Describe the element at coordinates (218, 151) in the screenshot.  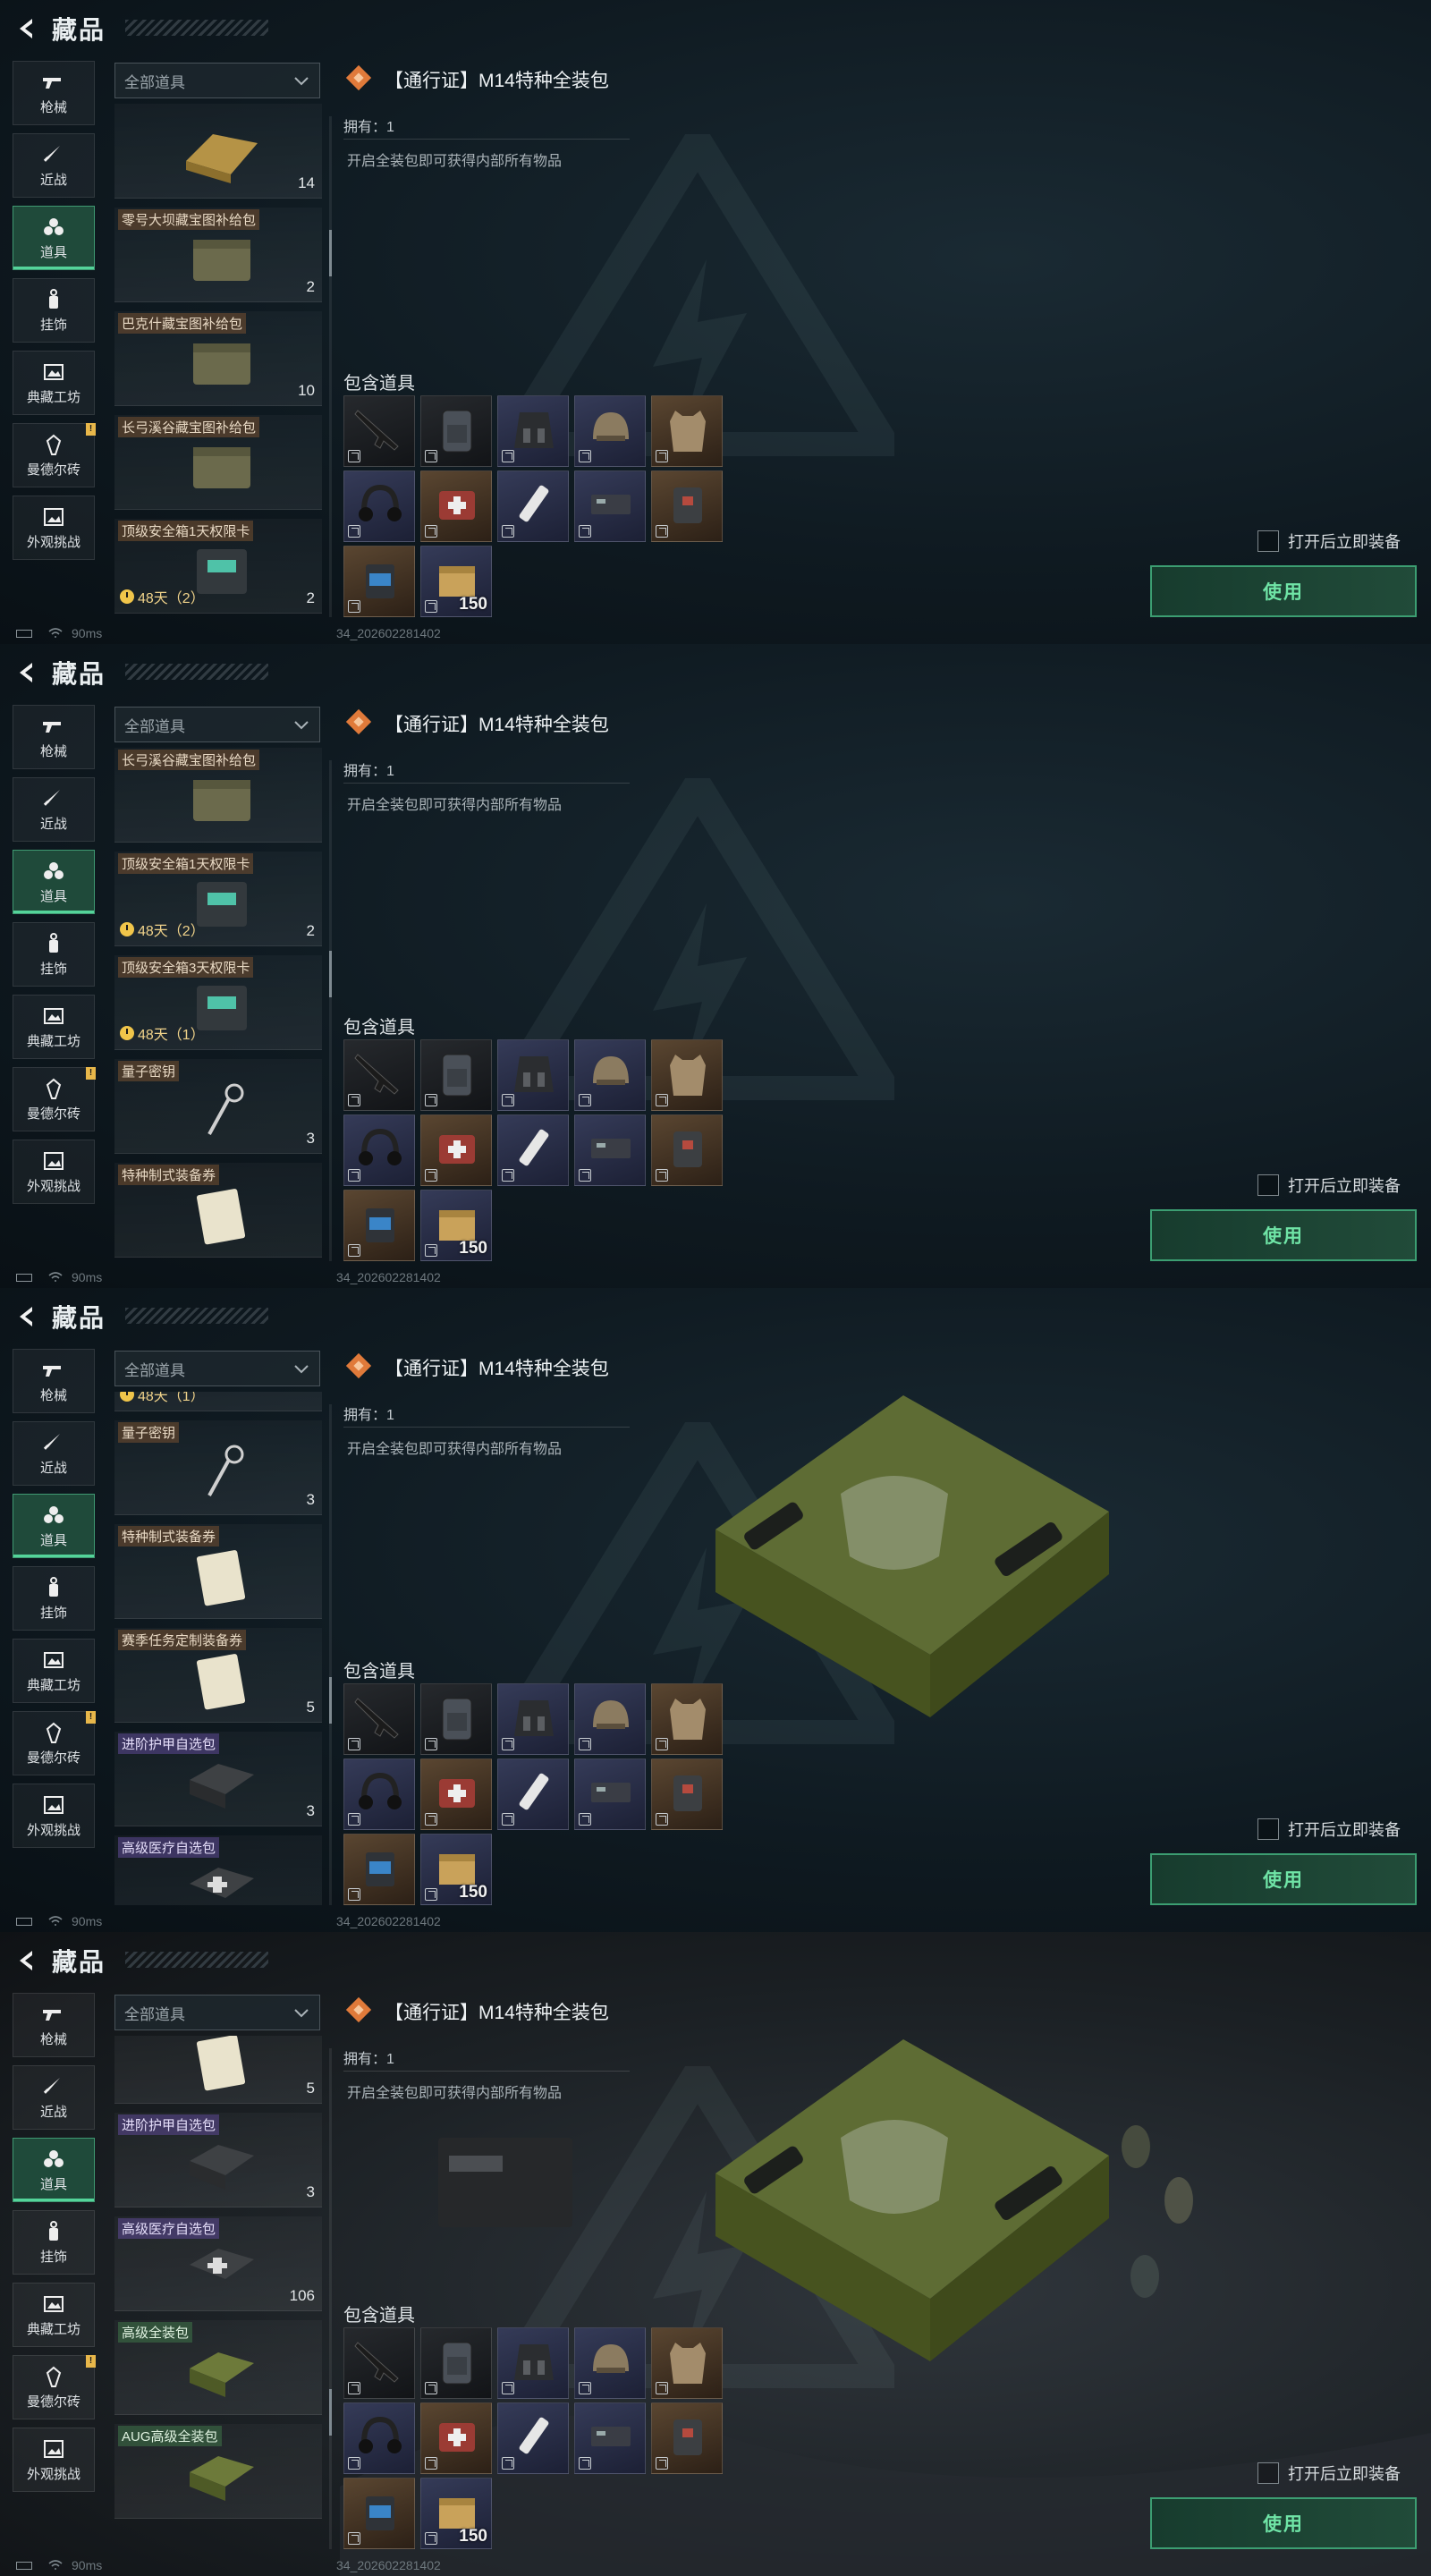
I see `item-card: 14` at that location.